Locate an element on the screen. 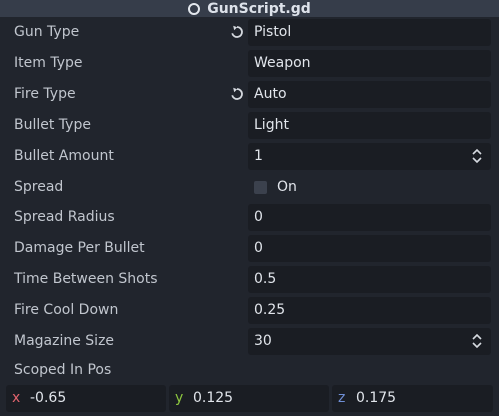 Image resolution: width=499 pixels, height=416 pixels. property-damage-per-bullet: Damage Per Bullet 0 is located at coordinates (249, 248).